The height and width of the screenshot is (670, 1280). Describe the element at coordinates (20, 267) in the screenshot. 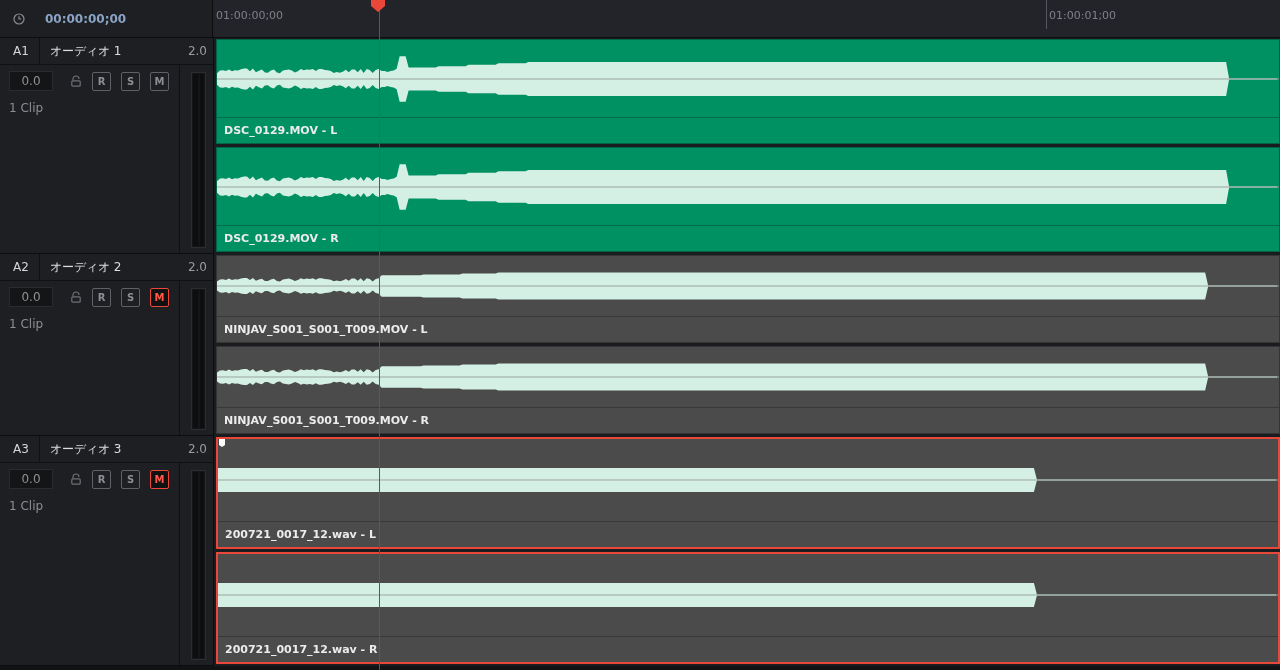

I see `track-id: A2` at that location.